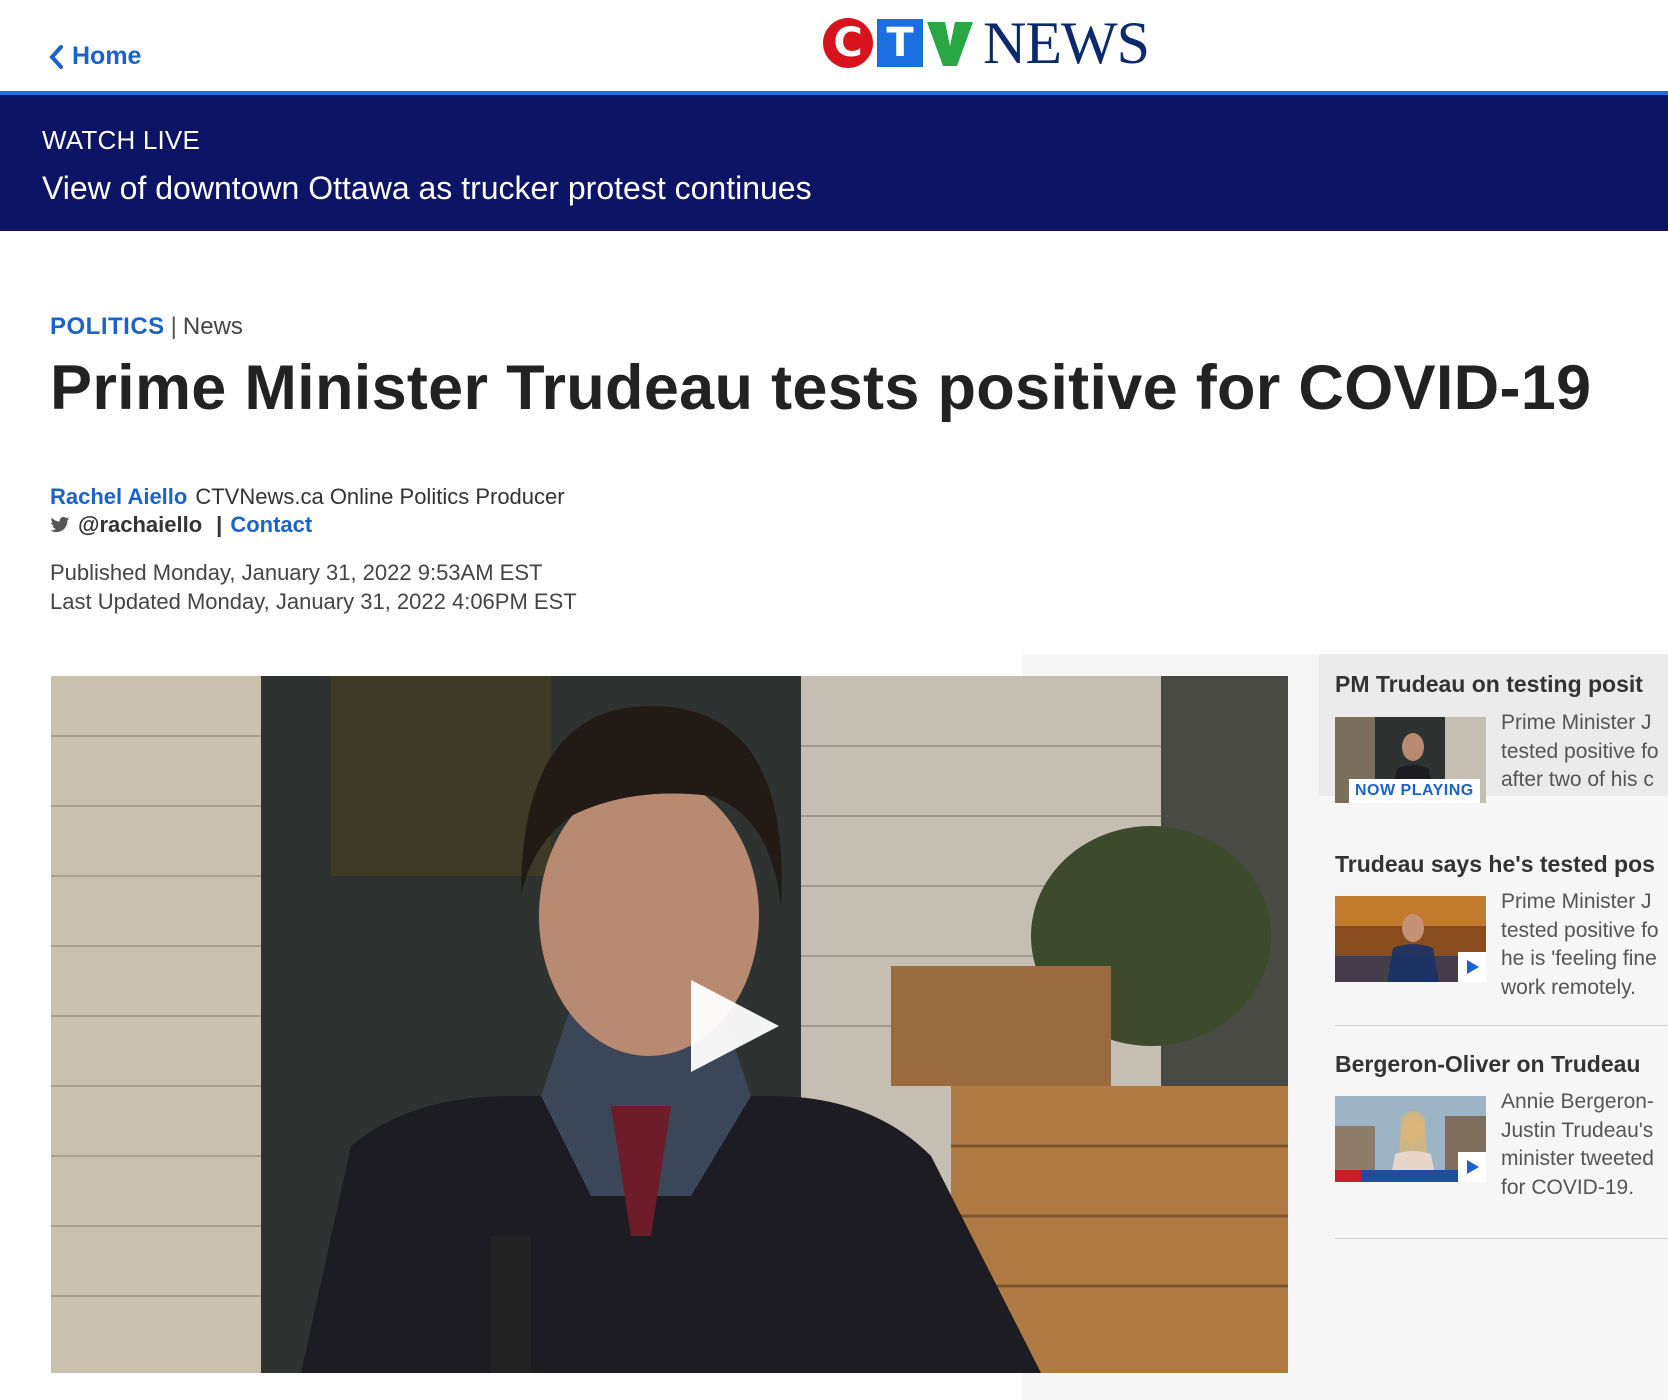 The width and height of the screenshot is (1668, 1400). What do you see at coordinates (1501, 864) in the screenshot?
I see `related-video-title: Trudeau says he's tested pos` at bounding box center [1501, 864].